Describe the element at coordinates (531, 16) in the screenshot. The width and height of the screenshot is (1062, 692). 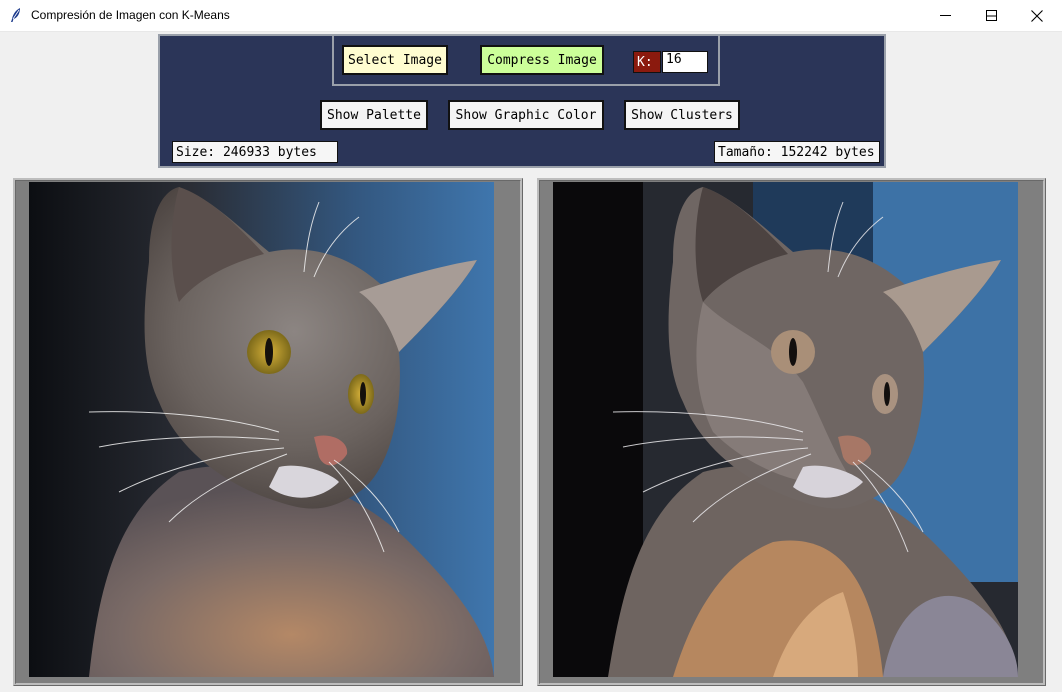
I see `title-bar: Compresión de Imagen con K-Means` at that location.